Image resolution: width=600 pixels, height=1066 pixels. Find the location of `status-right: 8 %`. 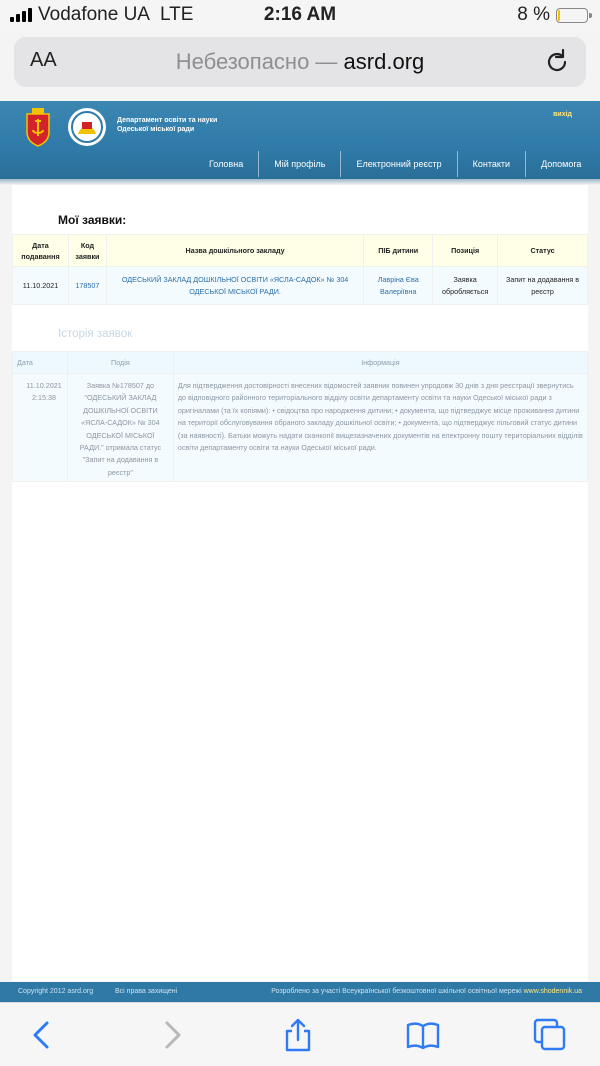

status-right: 8 % is located at coordinates (554, 15).